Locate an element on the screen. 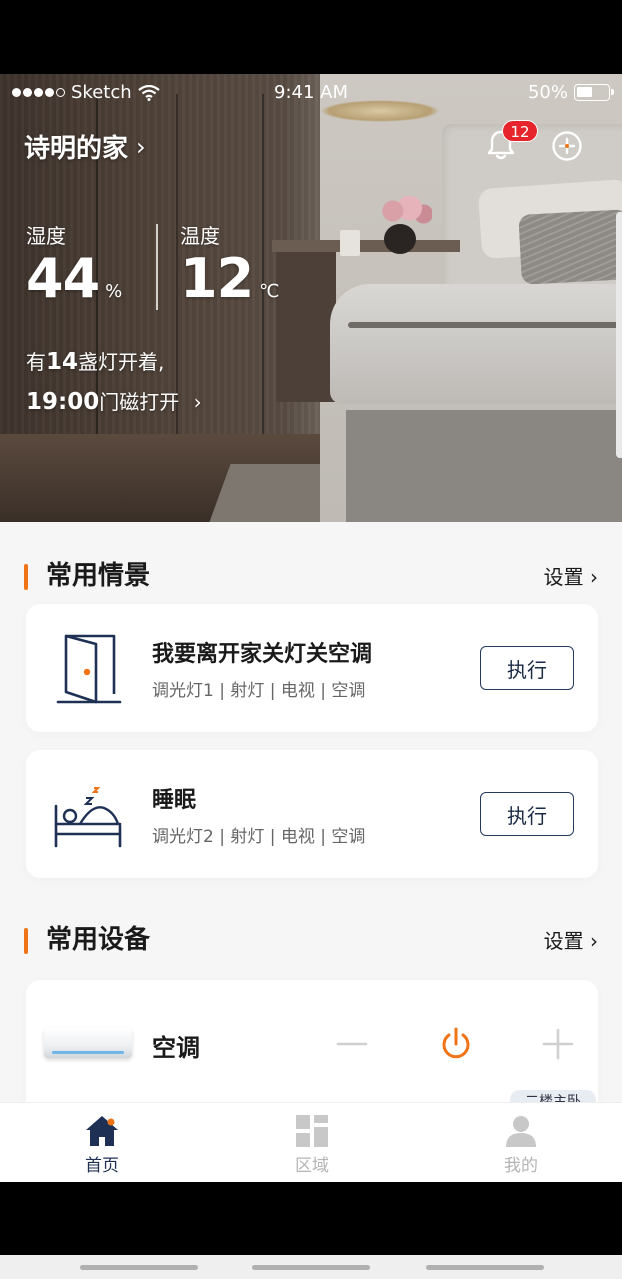 The image size is (622, 1279). humidity-metric: 湿度 44% is located at coordinates (74, 264).